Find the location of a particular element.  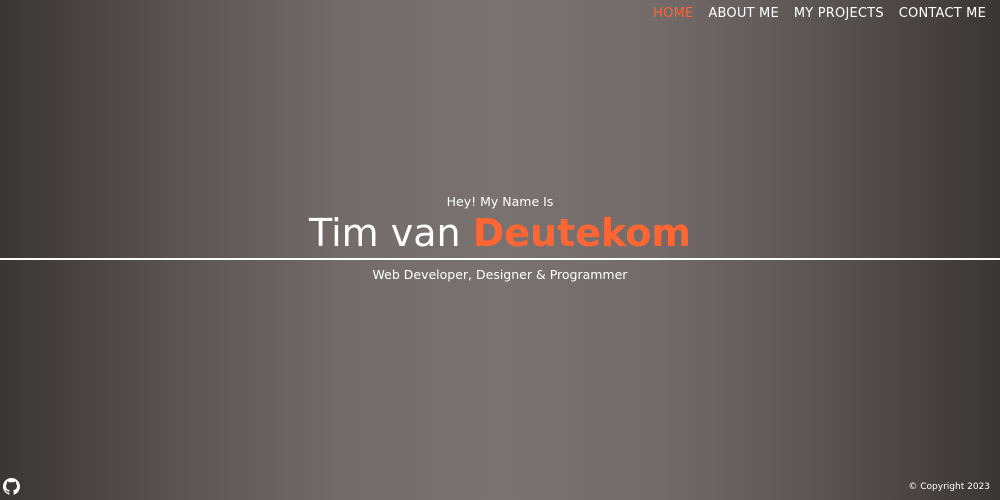

nav-about-link: ABOUT ME is located at coordinates (743, 13).